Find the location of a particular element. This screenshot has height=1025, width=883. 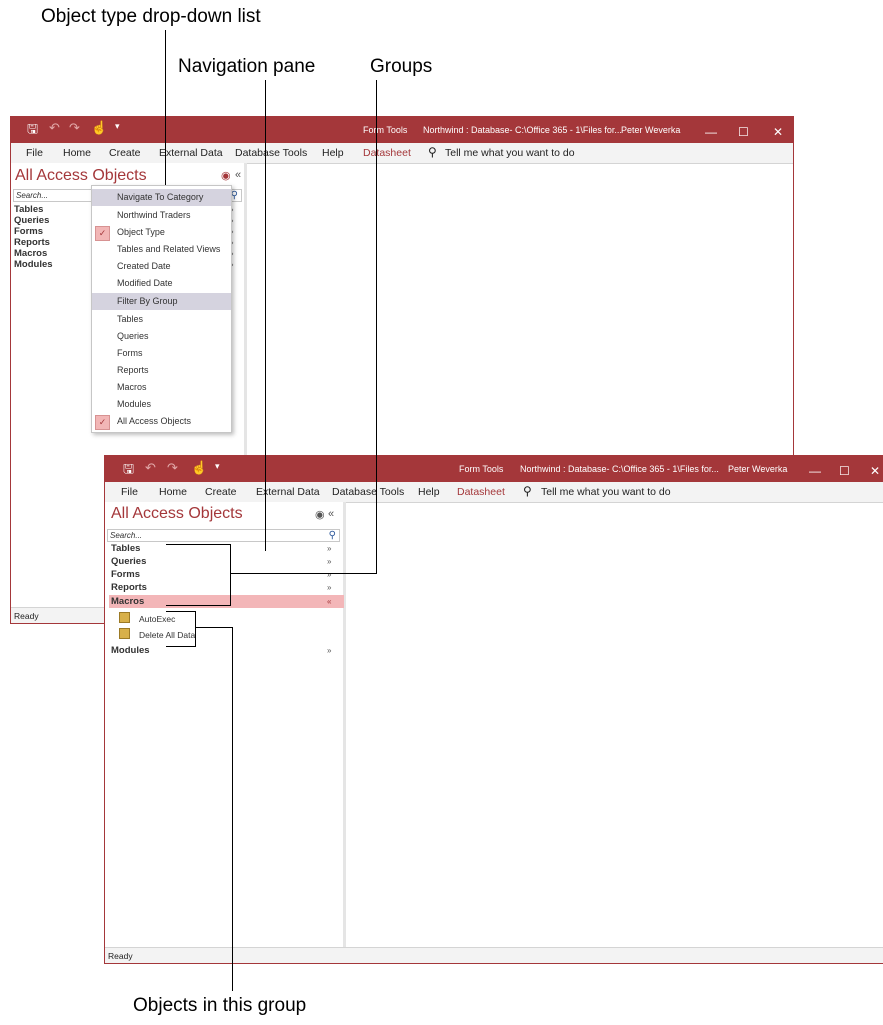

menu-filter-all-access-objects: ✓ All Access Objects is located at coordinates (161, 421).